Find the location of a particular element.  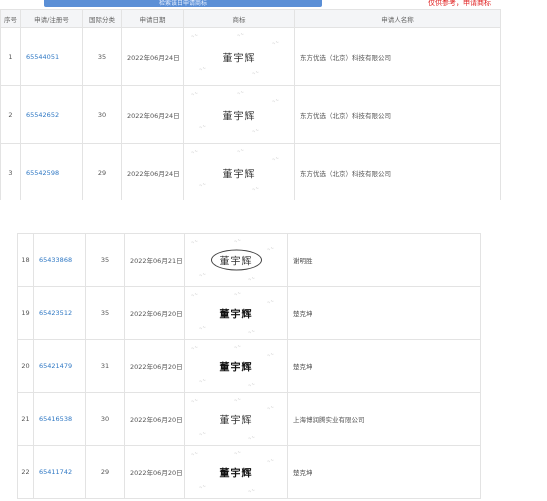

reg-no-link: 65411742 is located at coordinates (55, 472).